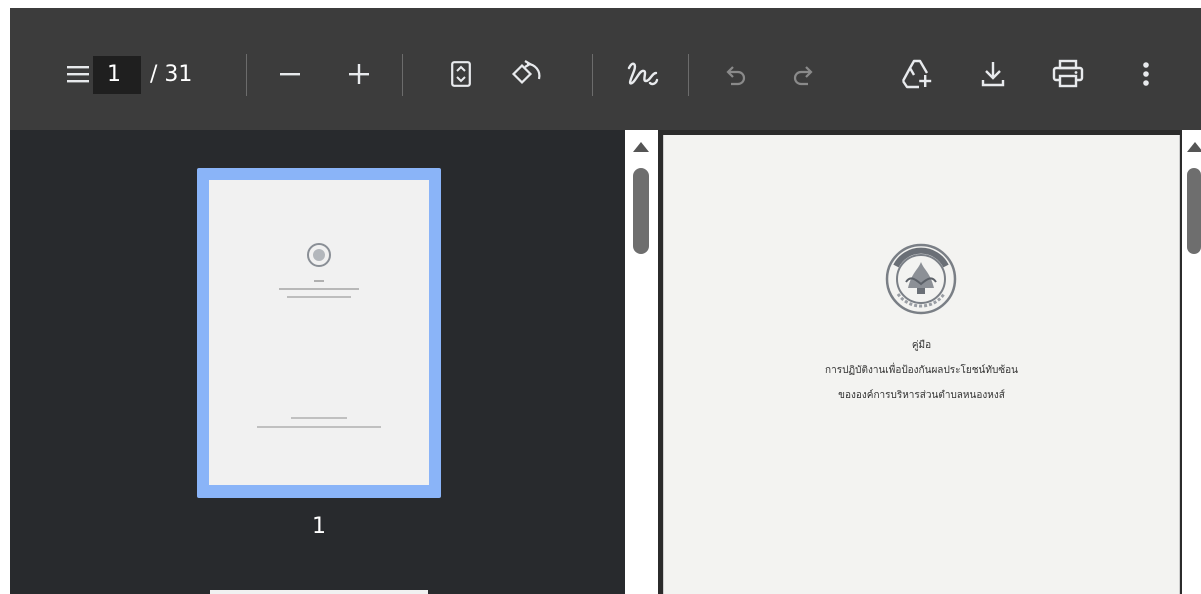 Image resolution: width=1201 pixels, height=594 pixels. I want to click on print-icon, so click(1068, 74).